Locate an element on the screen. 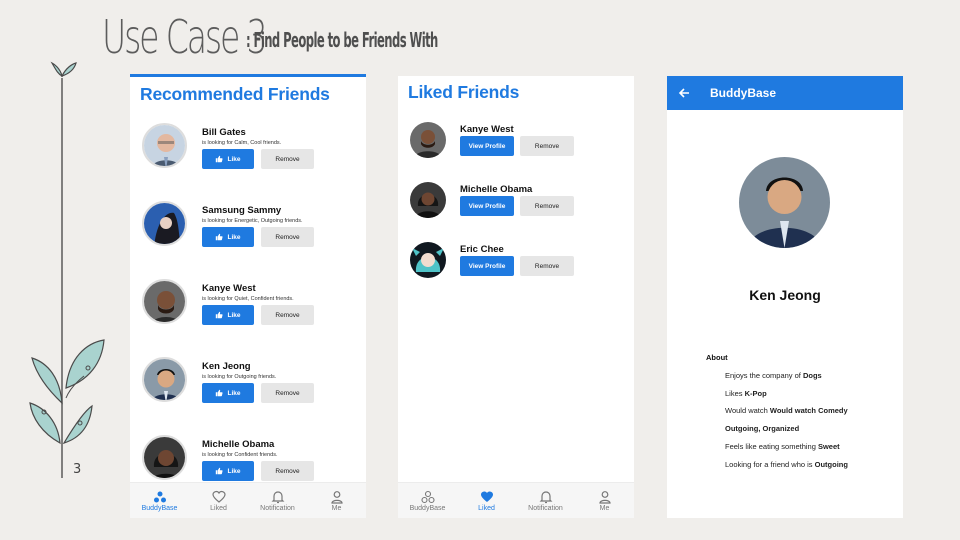 The width and height of the screenshot is (960, 540). plant-decoration is located at coordinates (67, 269).